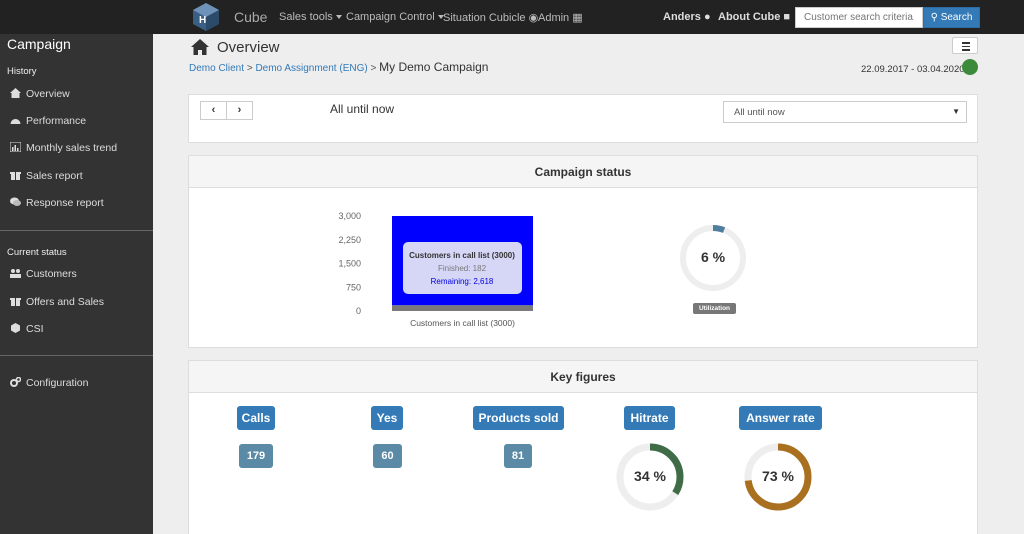 This screenshot has height=534, width=1024. Describe the element at coordinates (583, 377) in the screenshot. I see `panel-heading: Key figures` at that location.